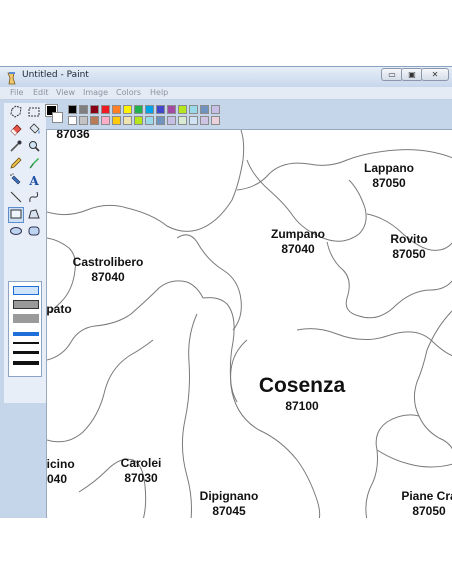 The image size is (452, 584). I want to click on map-label-carolei: Carolei87030, so click(141, 470).